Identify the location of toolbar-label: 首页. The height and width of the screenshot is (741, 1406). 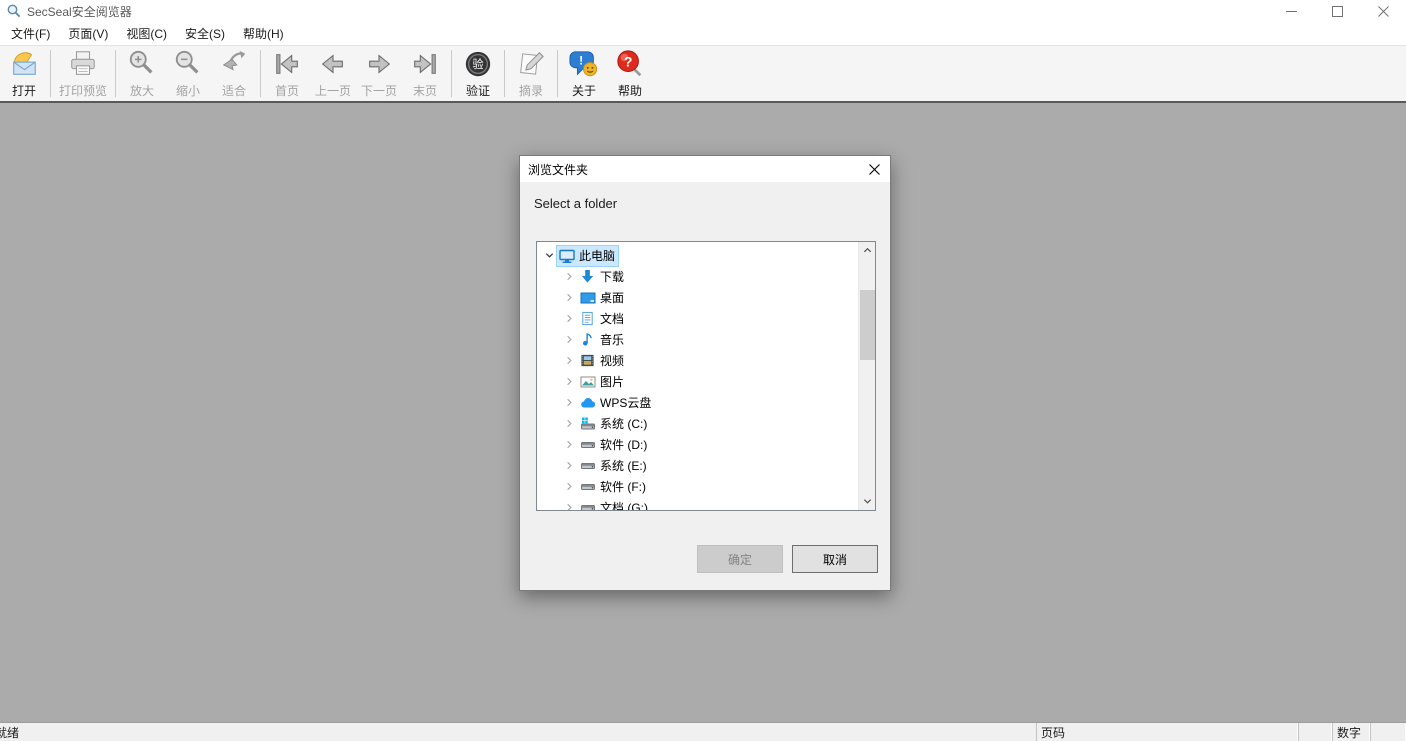
(287, 91).